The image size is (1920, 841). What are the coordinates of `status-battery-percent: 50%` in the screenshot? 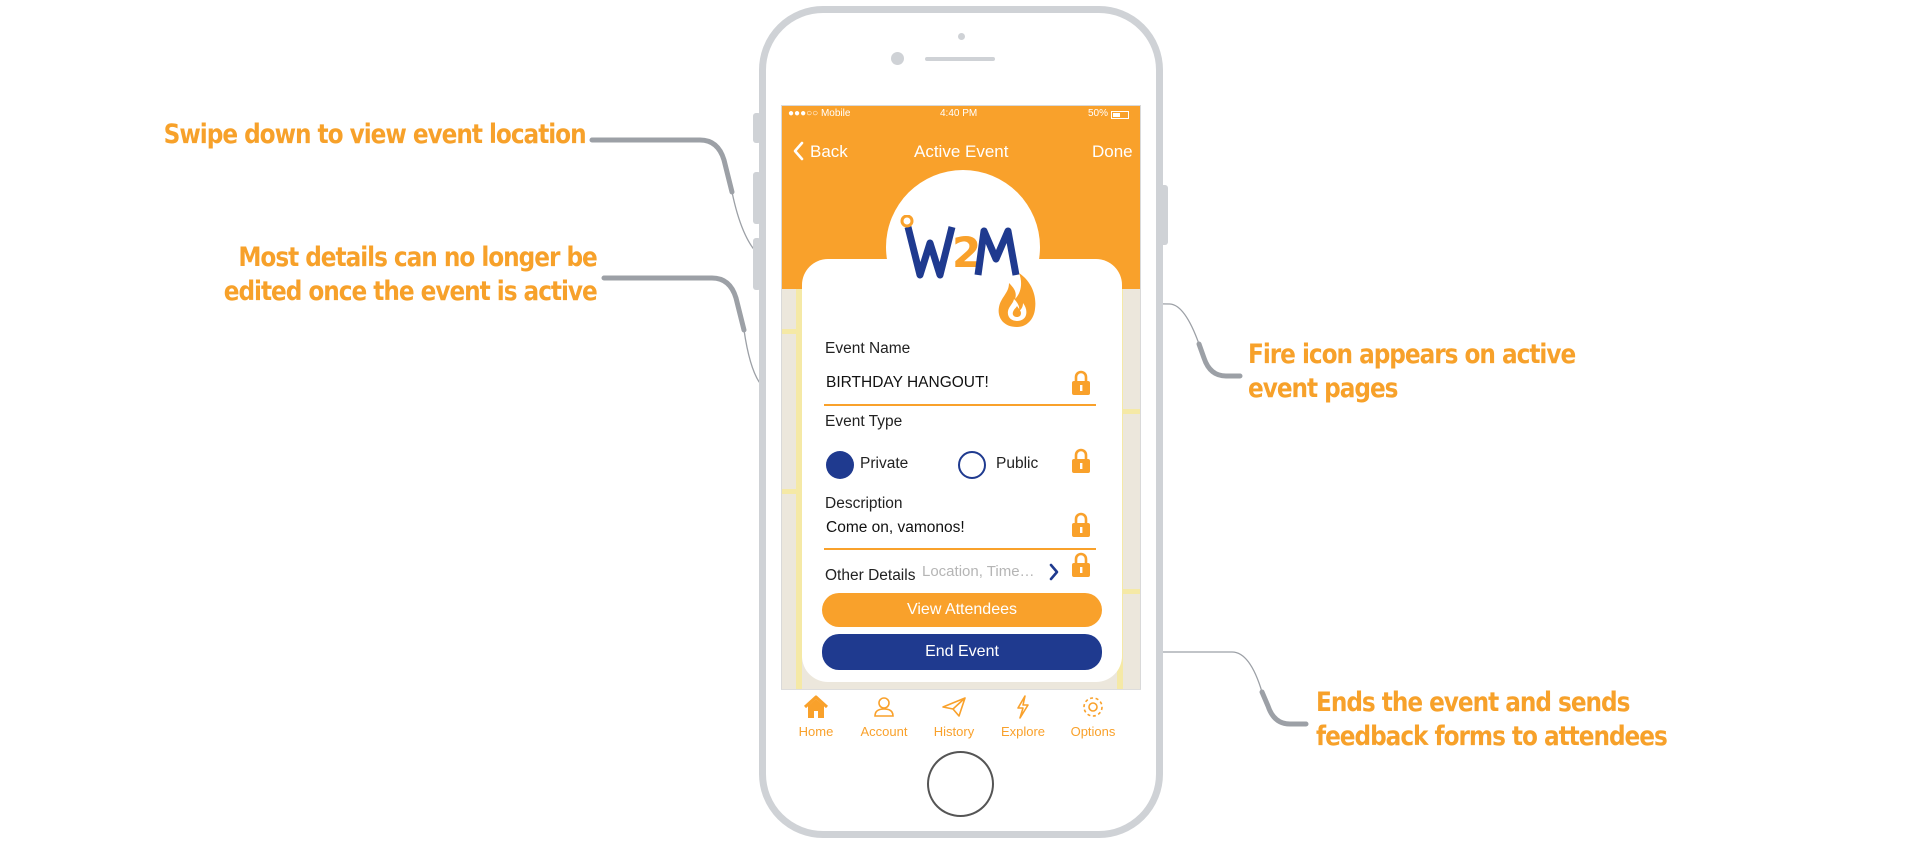 It's located at (1098, 113).